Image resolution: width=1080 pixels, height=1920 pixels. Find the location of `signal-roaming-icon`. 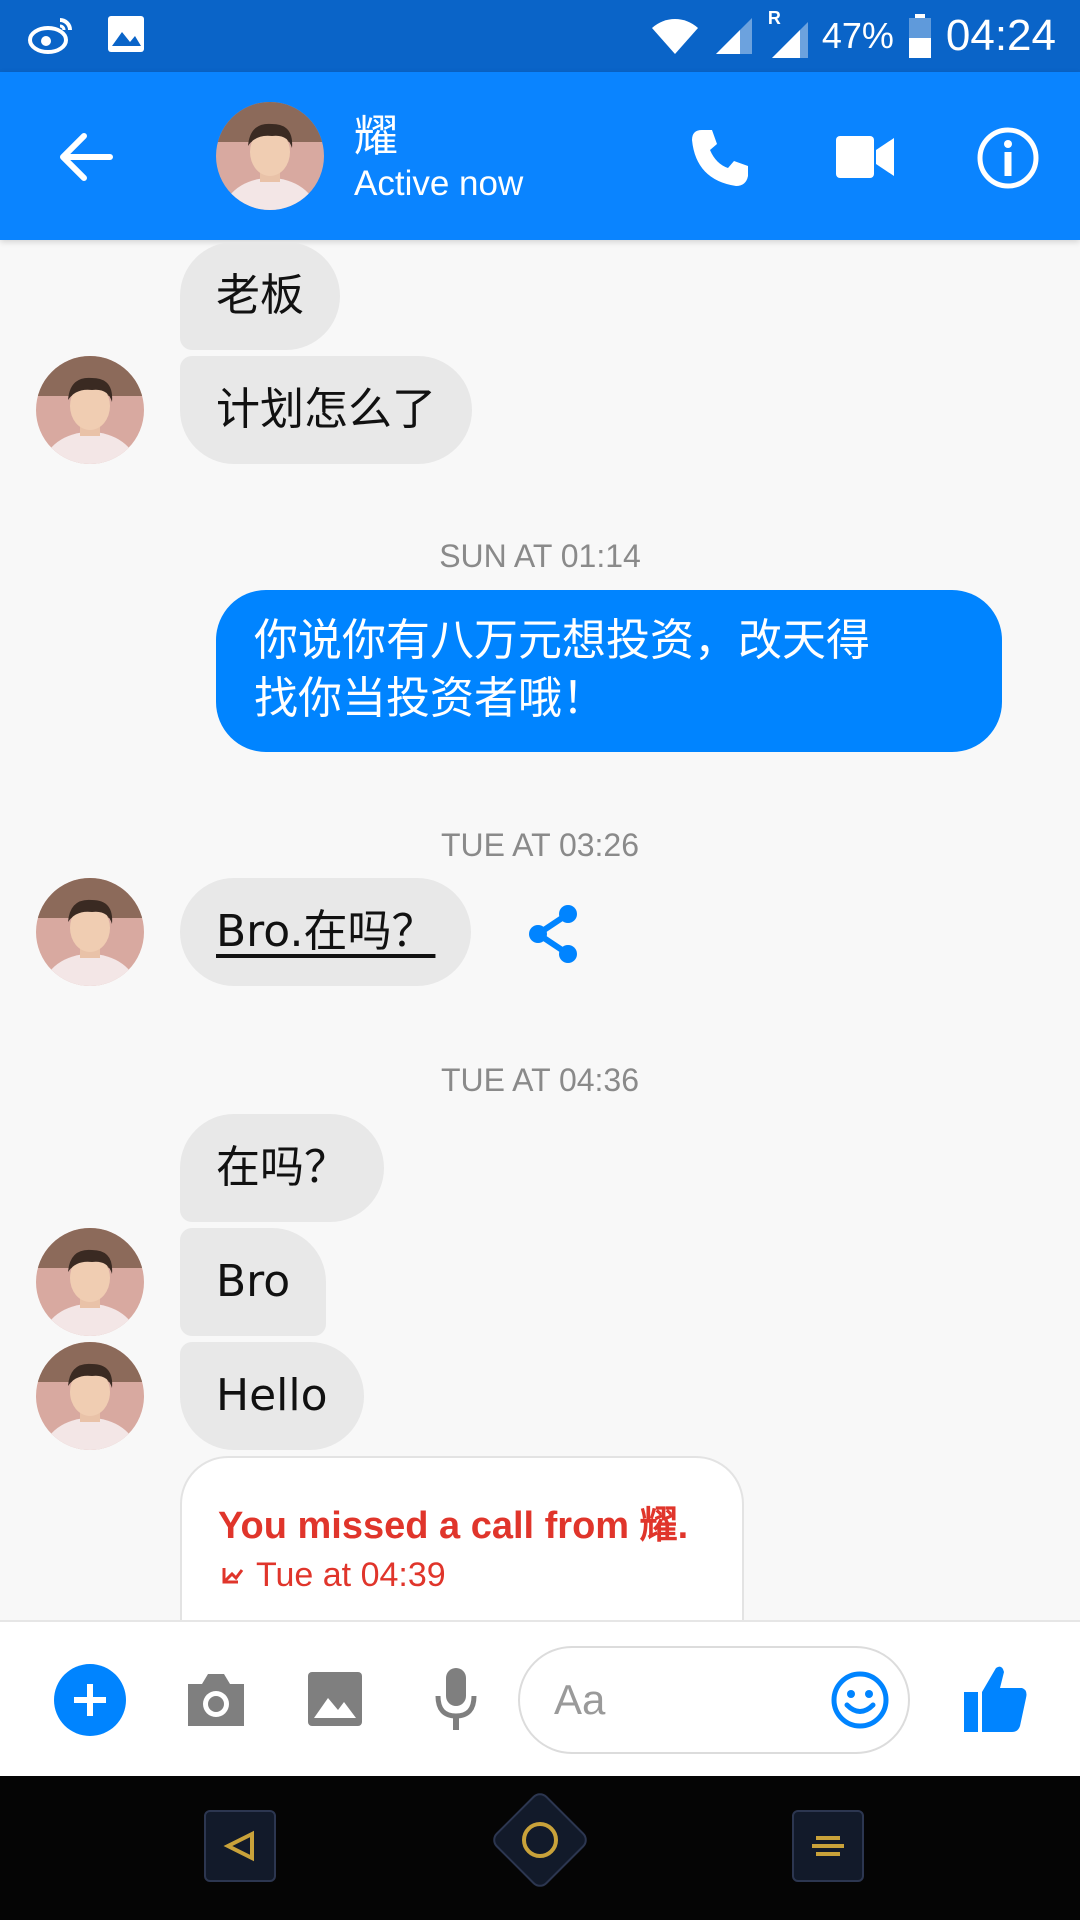

signal-roaming-icon is located at coordinates (789, 40).